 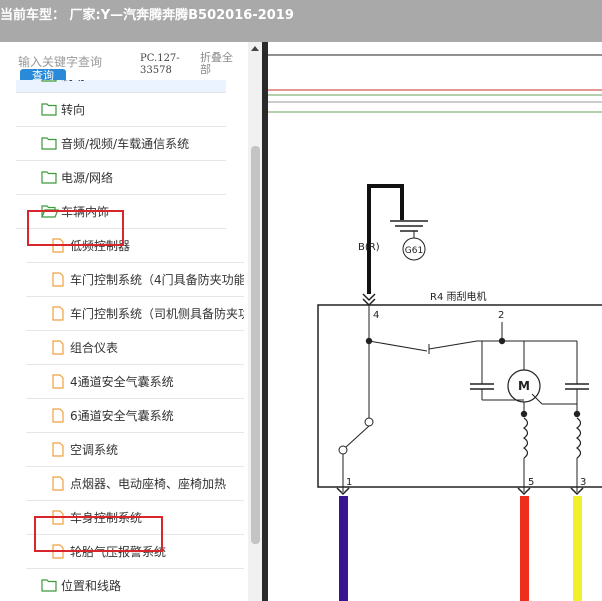 I want to click on tree-item: 车门控制系统（4门具备防夹功能）, so click(x=135, y=279).